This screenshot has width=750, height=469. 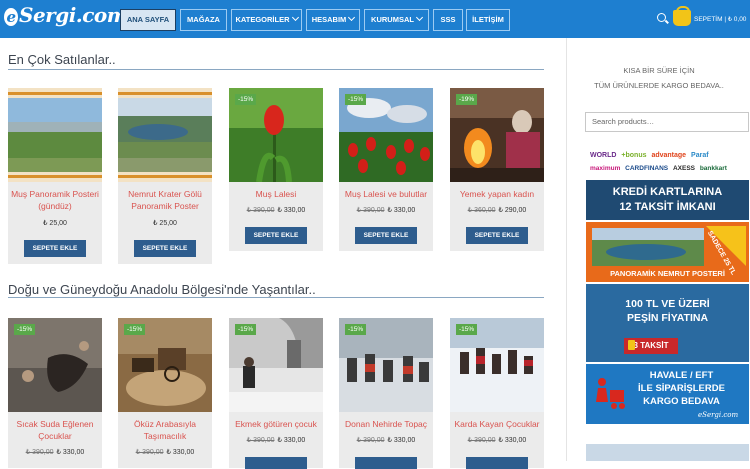 I want to click on product-name: Muş Panoramik Posteri (gündüz), so click(x=55, y=200).